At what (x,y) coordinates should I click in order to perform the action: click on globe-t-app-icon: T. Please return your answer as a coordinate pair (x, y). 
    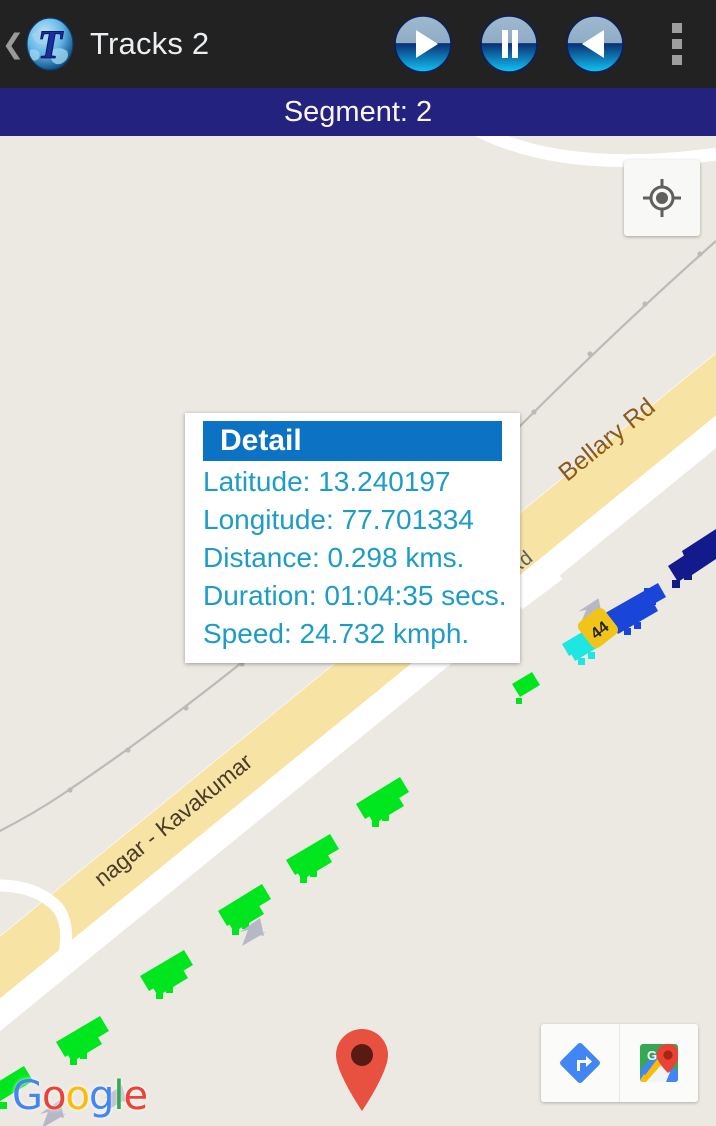
    Looking at the image, I should click on (50, 44).